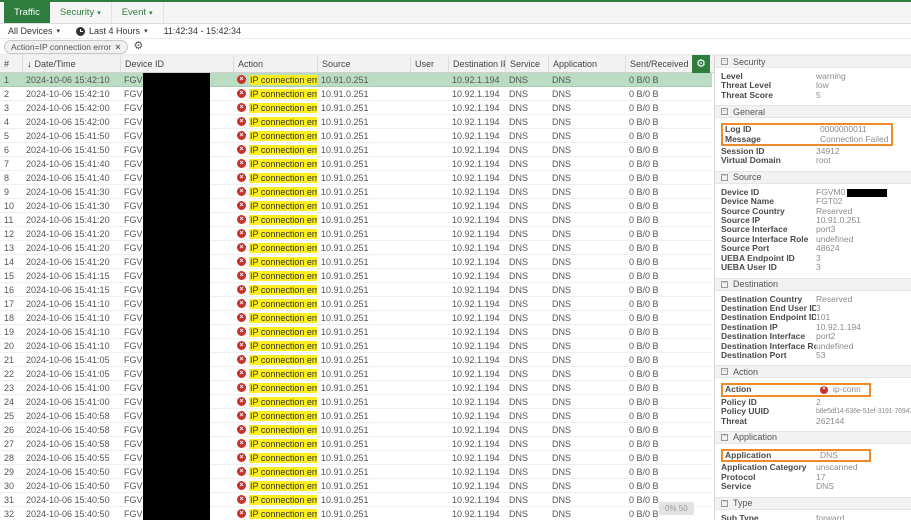 Image resolution: width=911 pixels, height=520 pixels. I want to click on detail-label: Threat, so click(734, 421).